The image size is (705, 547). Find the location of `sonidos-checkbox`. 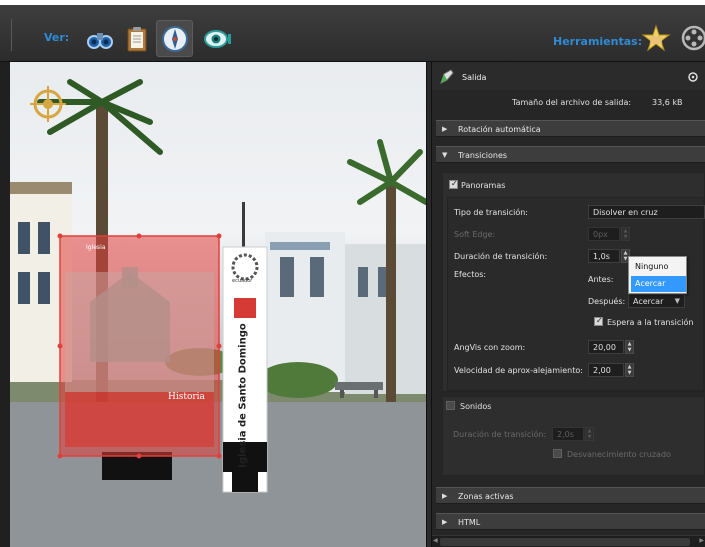

sonidos-checkbox is located at coordinates (450, 405).